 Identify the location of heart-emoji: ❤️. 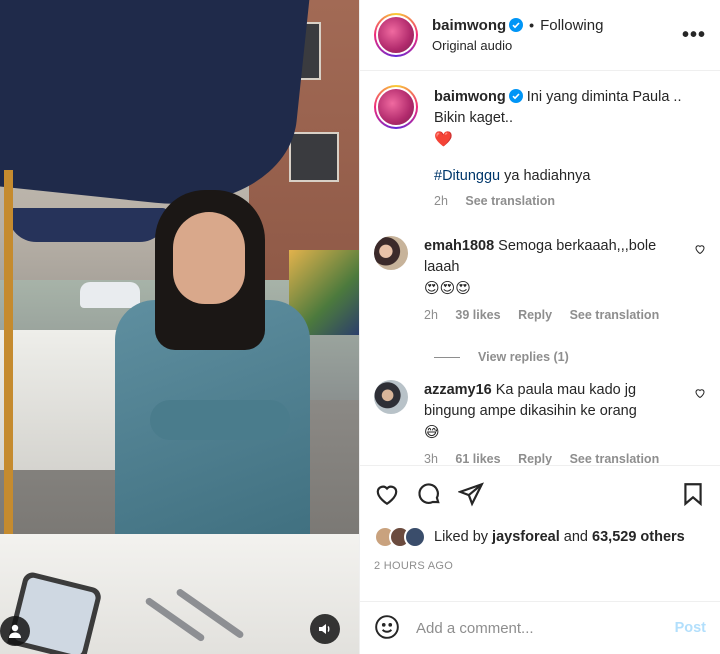
(443, 139).